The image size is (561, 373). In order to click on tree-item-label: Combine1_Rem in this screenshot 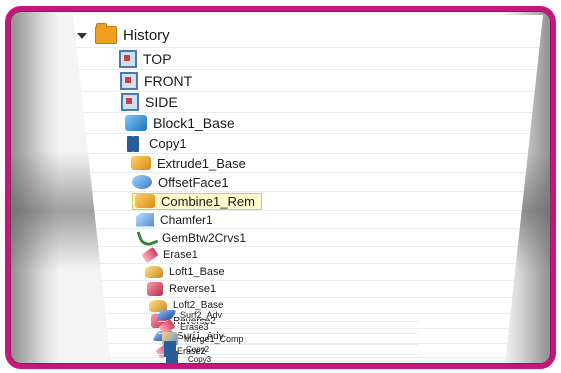, I will do `click(208, 201)`.